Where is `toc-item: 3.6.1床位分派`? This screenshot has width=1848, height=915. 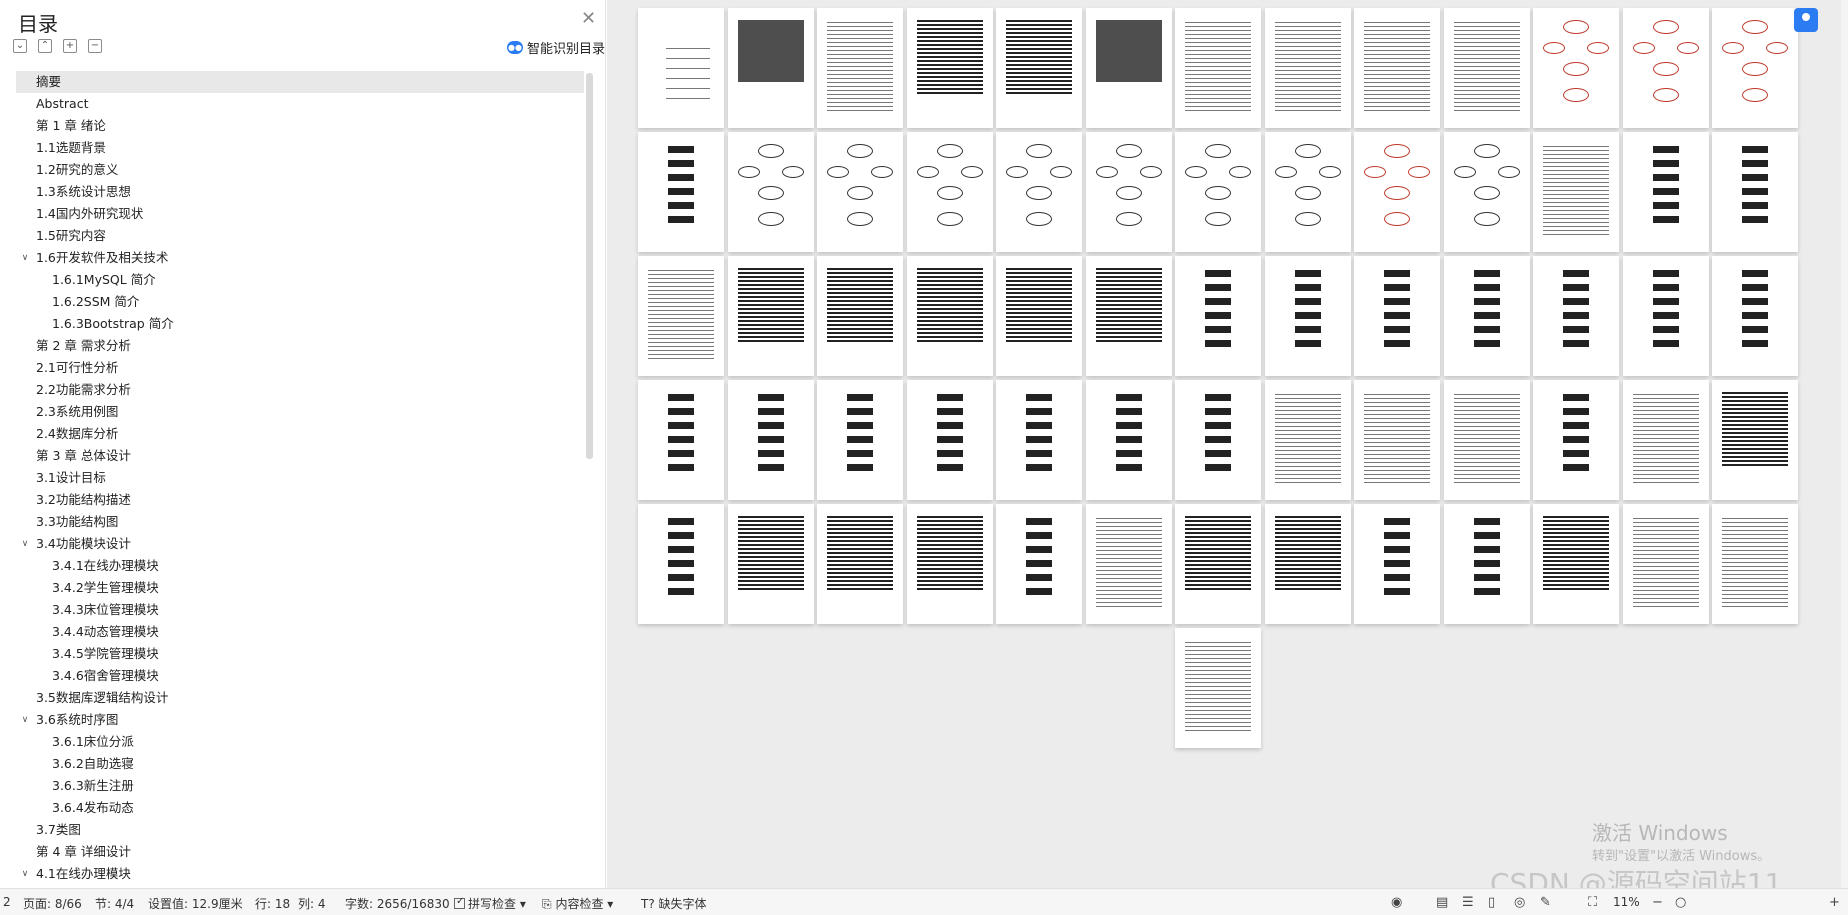
toc-item: 3.6.1床位分派 is located at coordinates (300, 742).